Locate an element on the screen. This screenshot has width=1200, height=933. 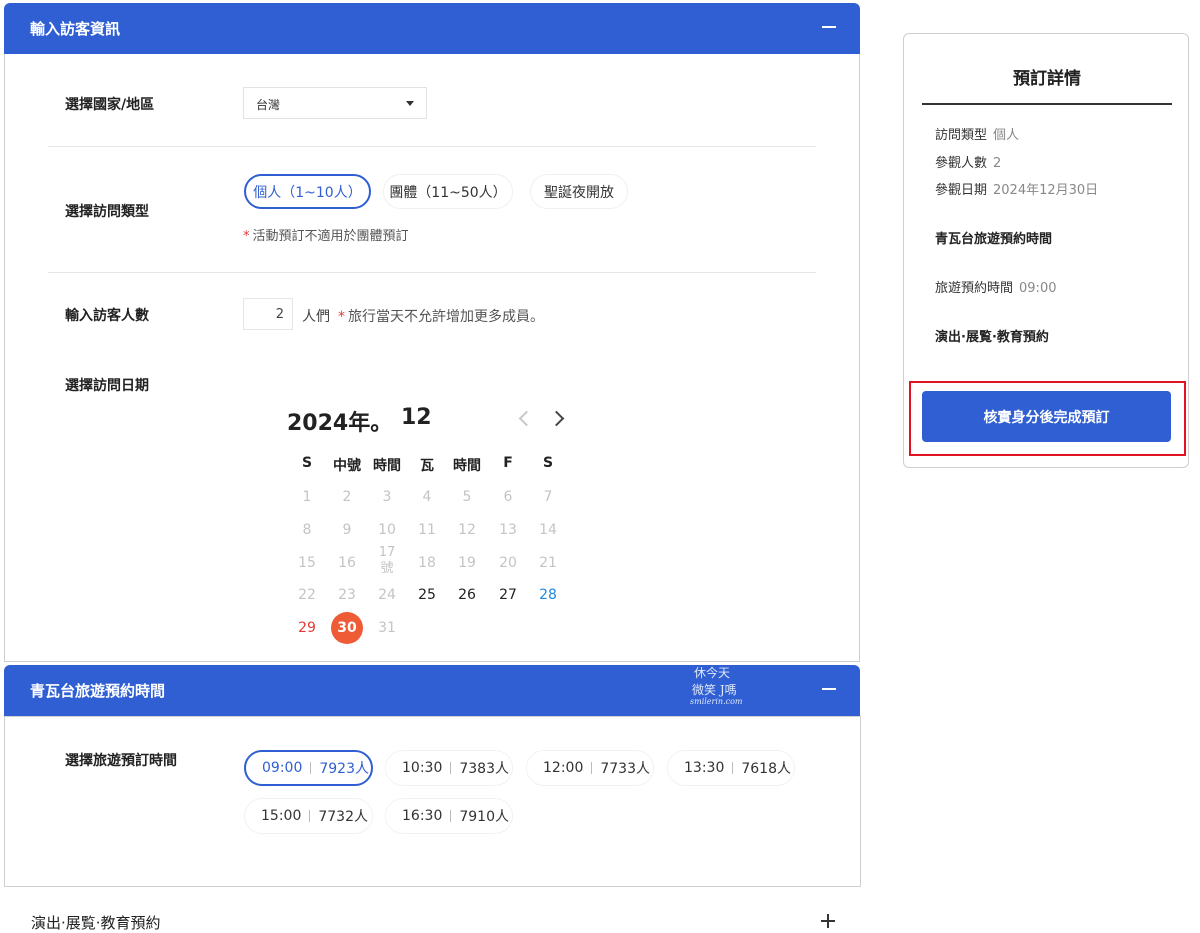
country-select: 台灣 is located at coordinates (335, 103).